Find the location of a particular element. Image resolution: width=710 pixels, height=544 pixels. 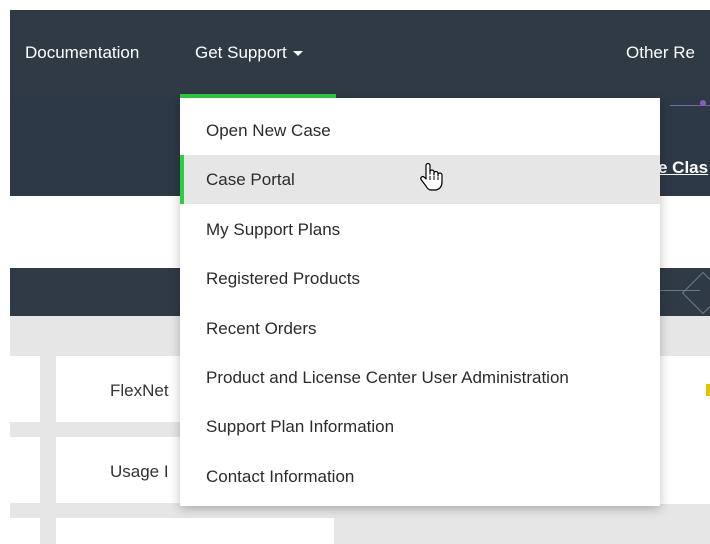

nav-documentation-label: Documentation is located at coordinates (82, 52).